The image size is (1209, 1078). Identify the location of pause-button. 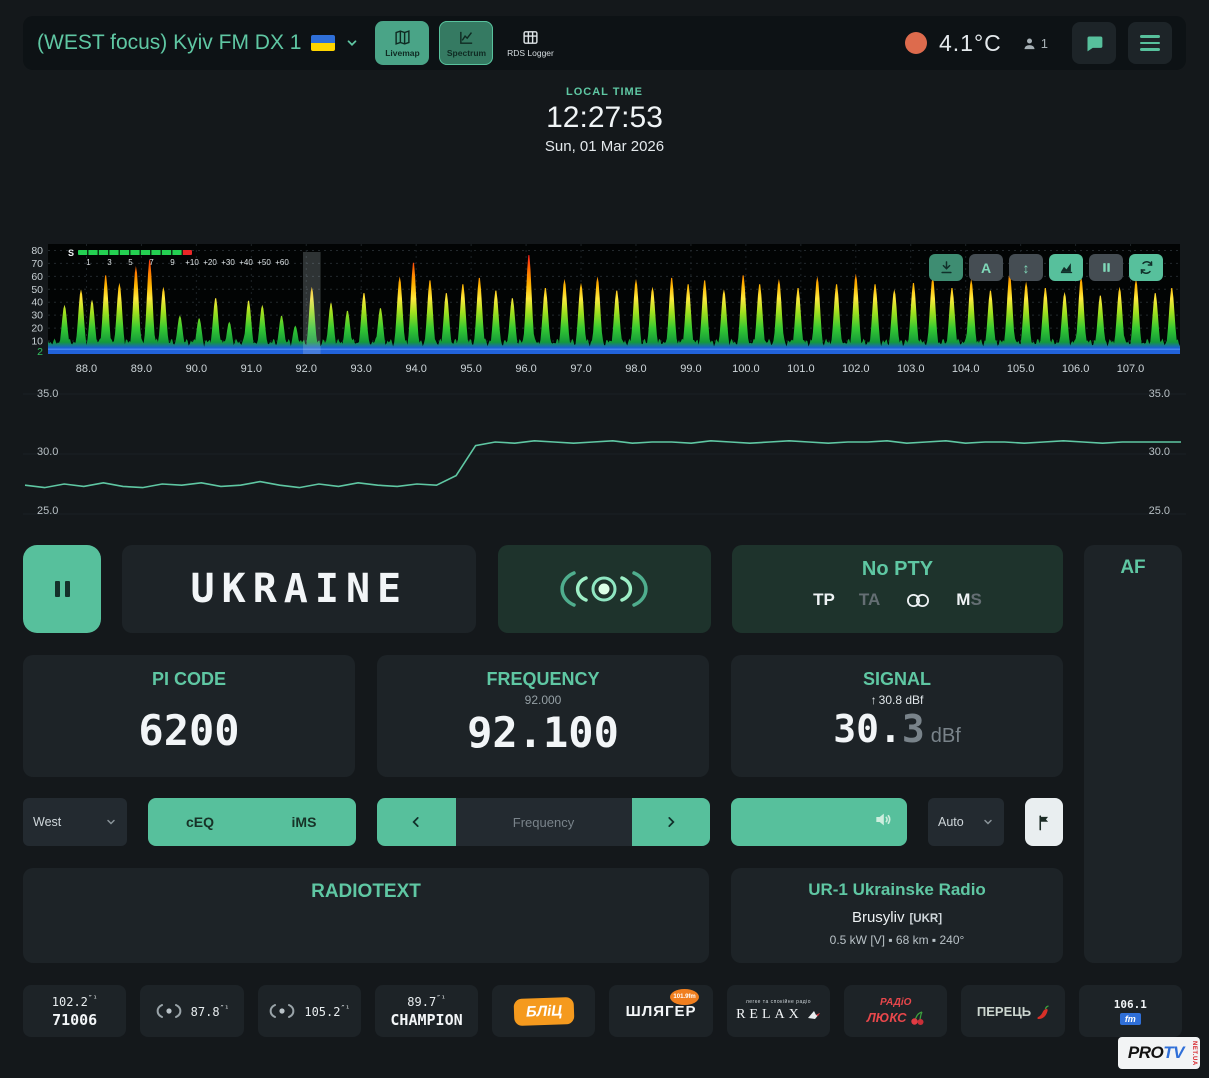
(1106, 267).